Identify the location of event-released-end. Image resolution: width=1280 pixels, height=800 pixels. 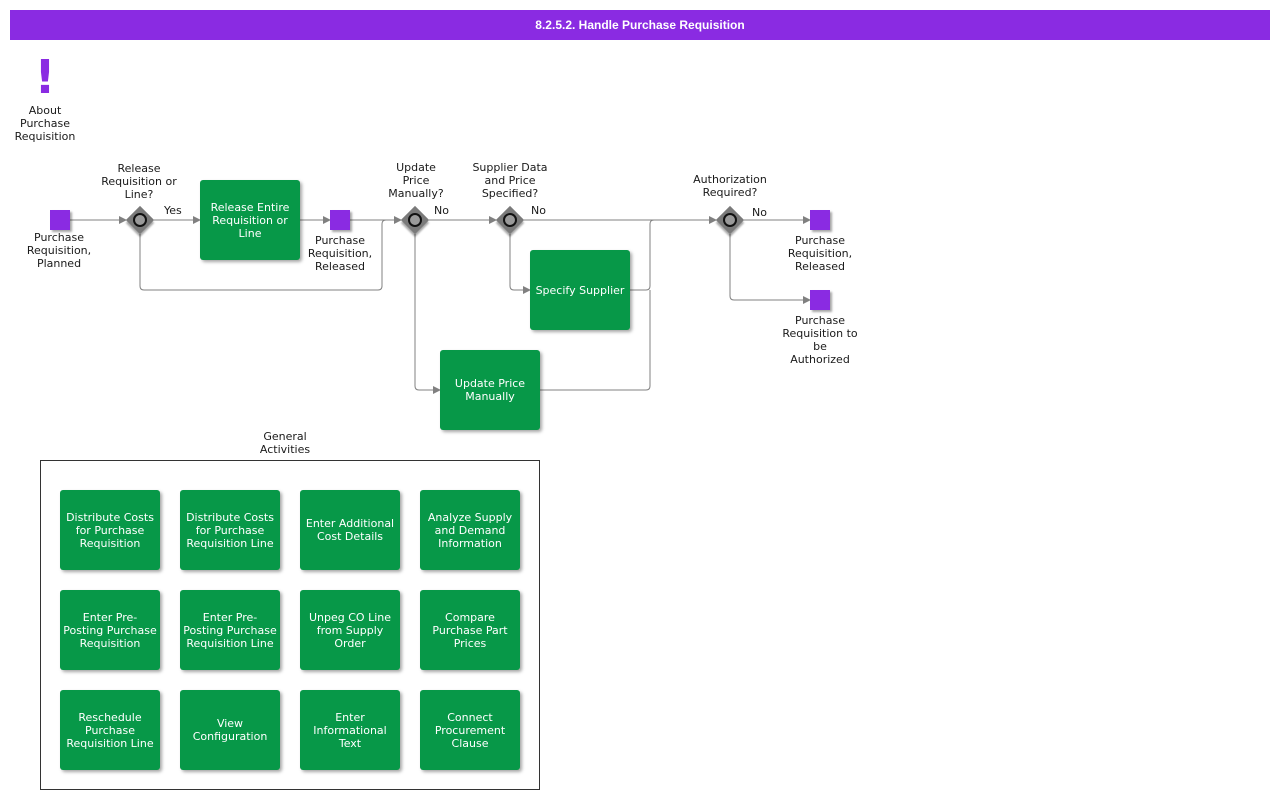
(820, 220).